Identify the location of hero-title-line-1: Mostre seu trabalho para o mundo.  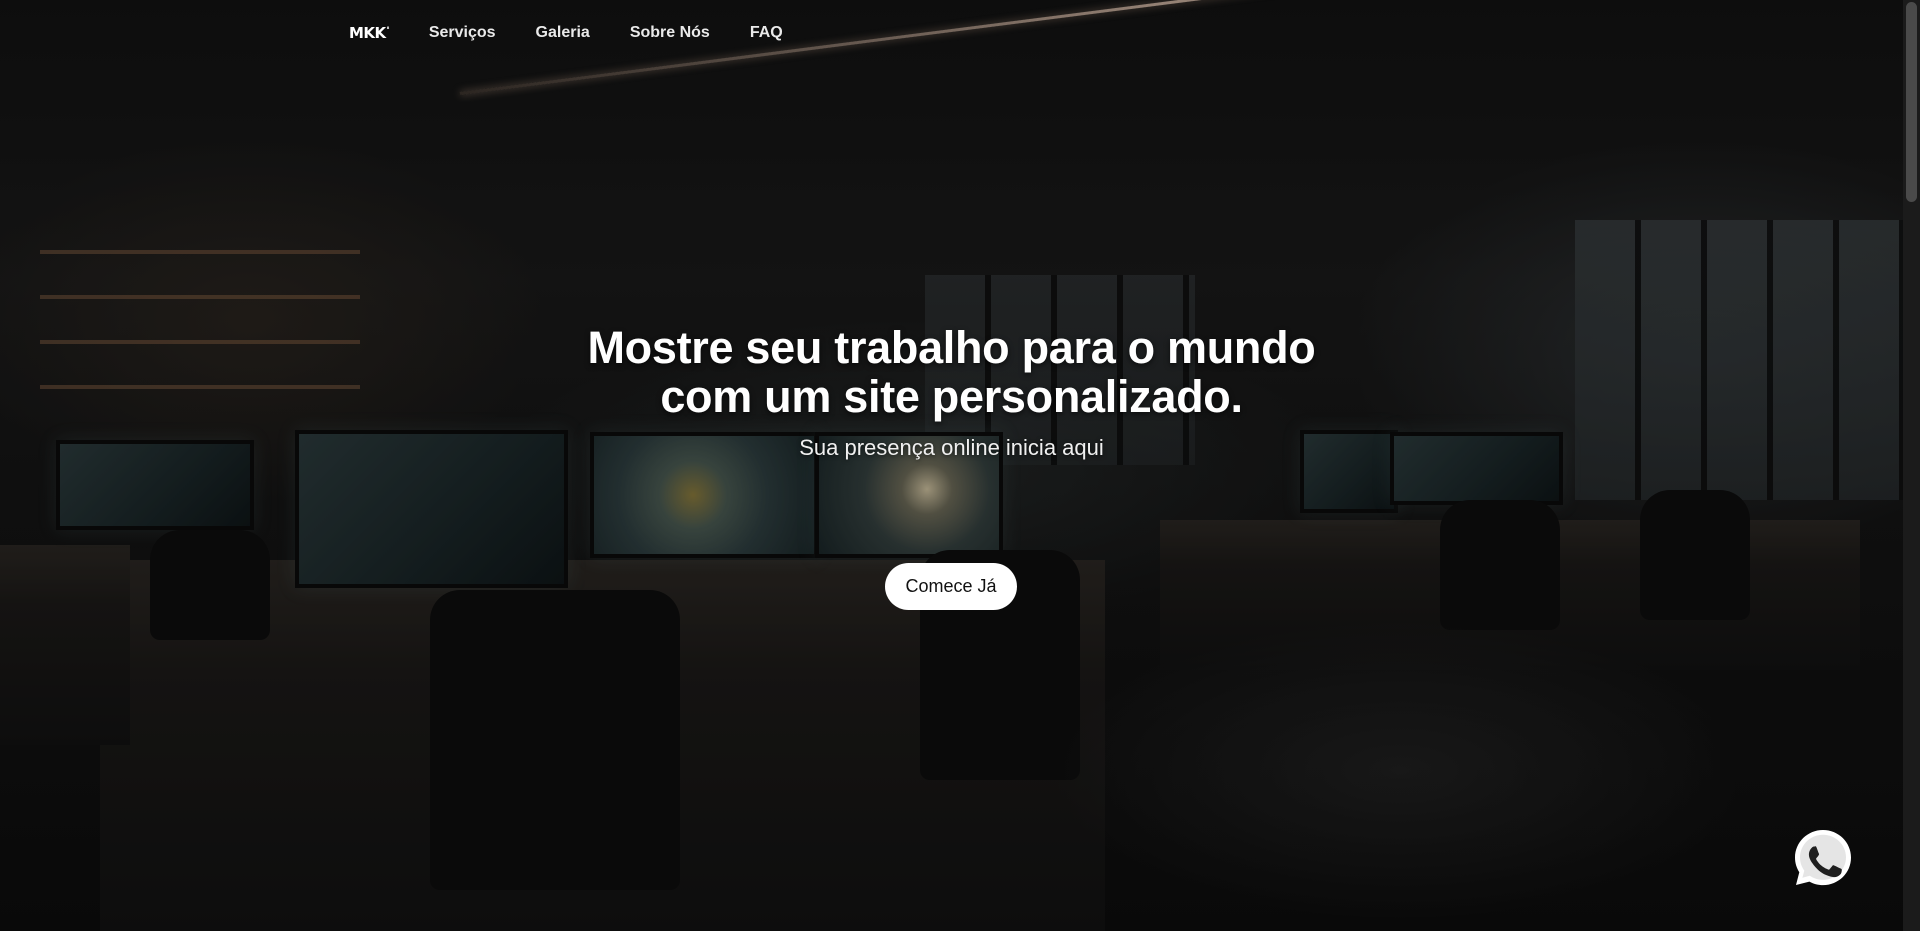
(951, 347).